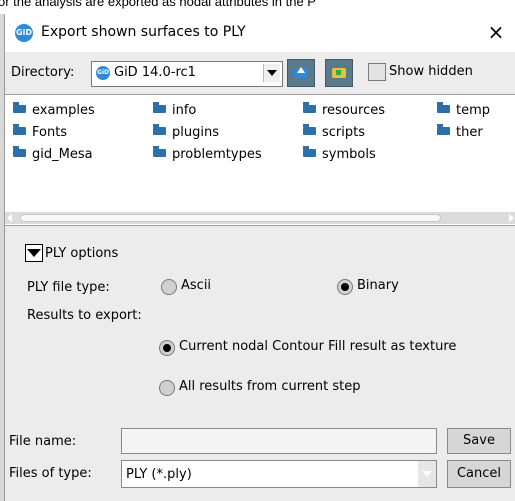 The width and height of the screenshot is (515, 501). What do you see at coordinates (378, 285) in the screenshot?
I see `radio-binary-label: Binary` at bounding box center [378, 285].